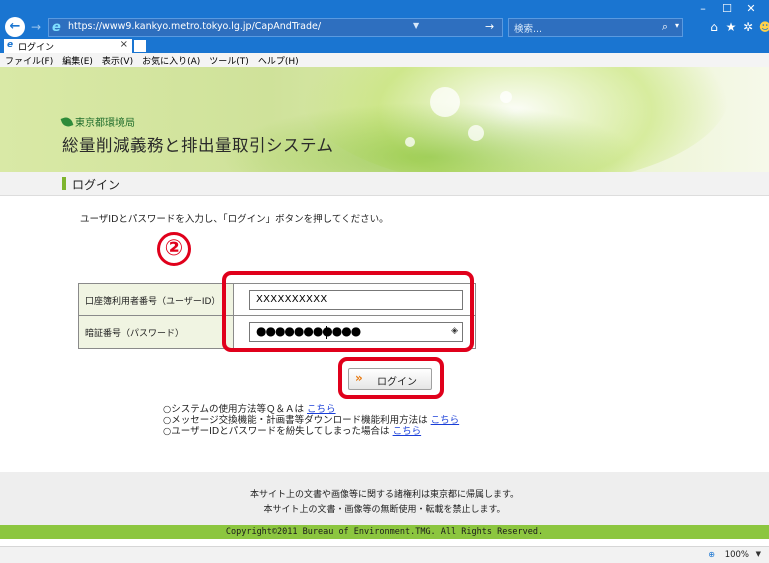 This screenshot has width=769, height=563. Describe the element at coordinates (29, 60) in the screenshot. I see `menu-item-file: ファイル(F)` at that location.